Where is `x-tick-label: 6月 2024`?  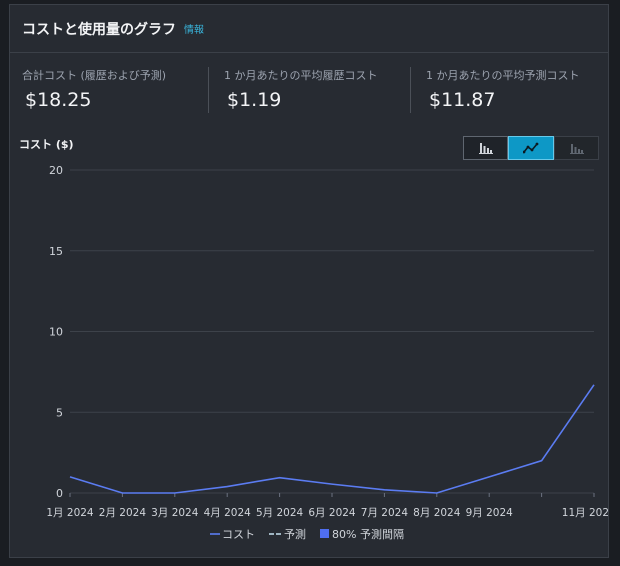
x-tick-label: 6月 2024 is located at coordinates (332, 513).